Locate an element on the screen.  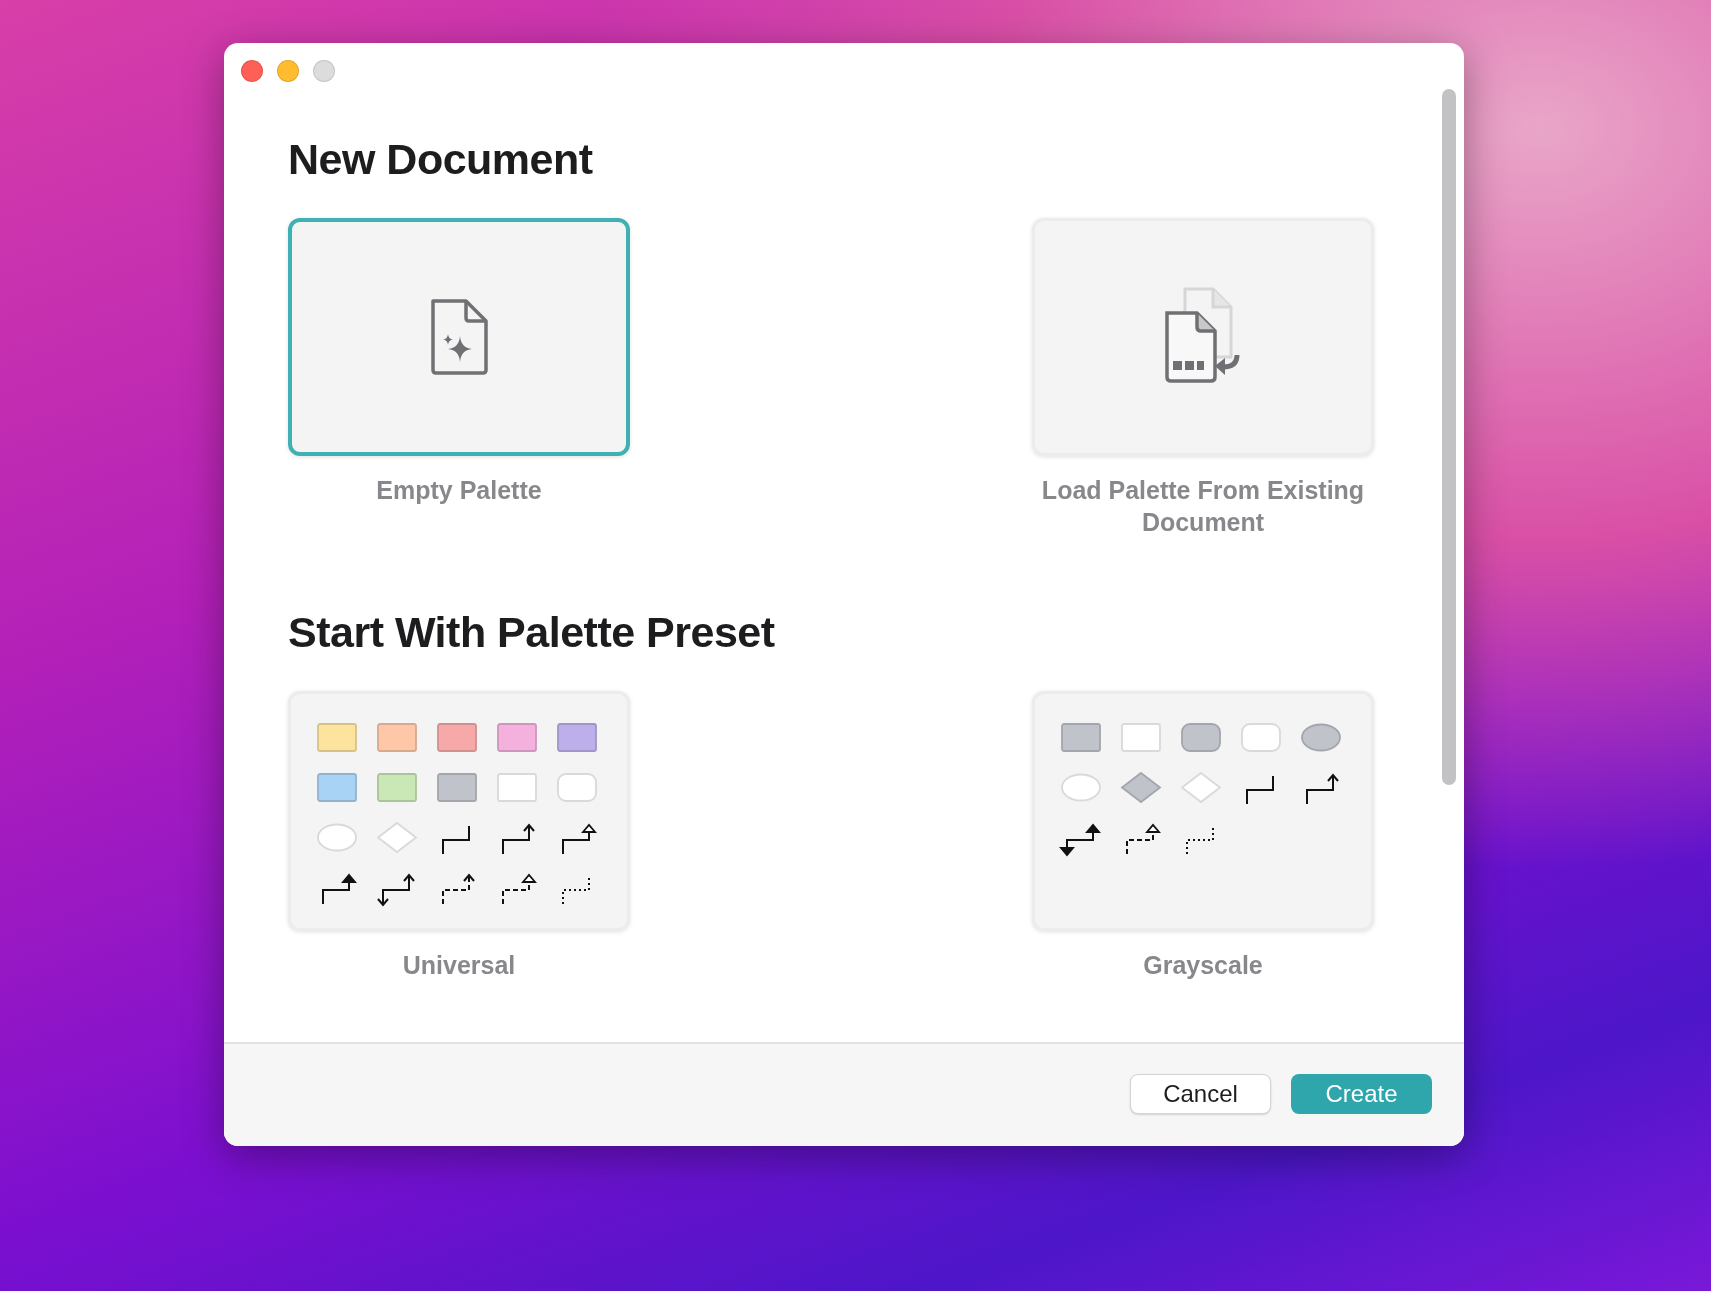
sparkle-document-icon is located at coordinates (459, 337).